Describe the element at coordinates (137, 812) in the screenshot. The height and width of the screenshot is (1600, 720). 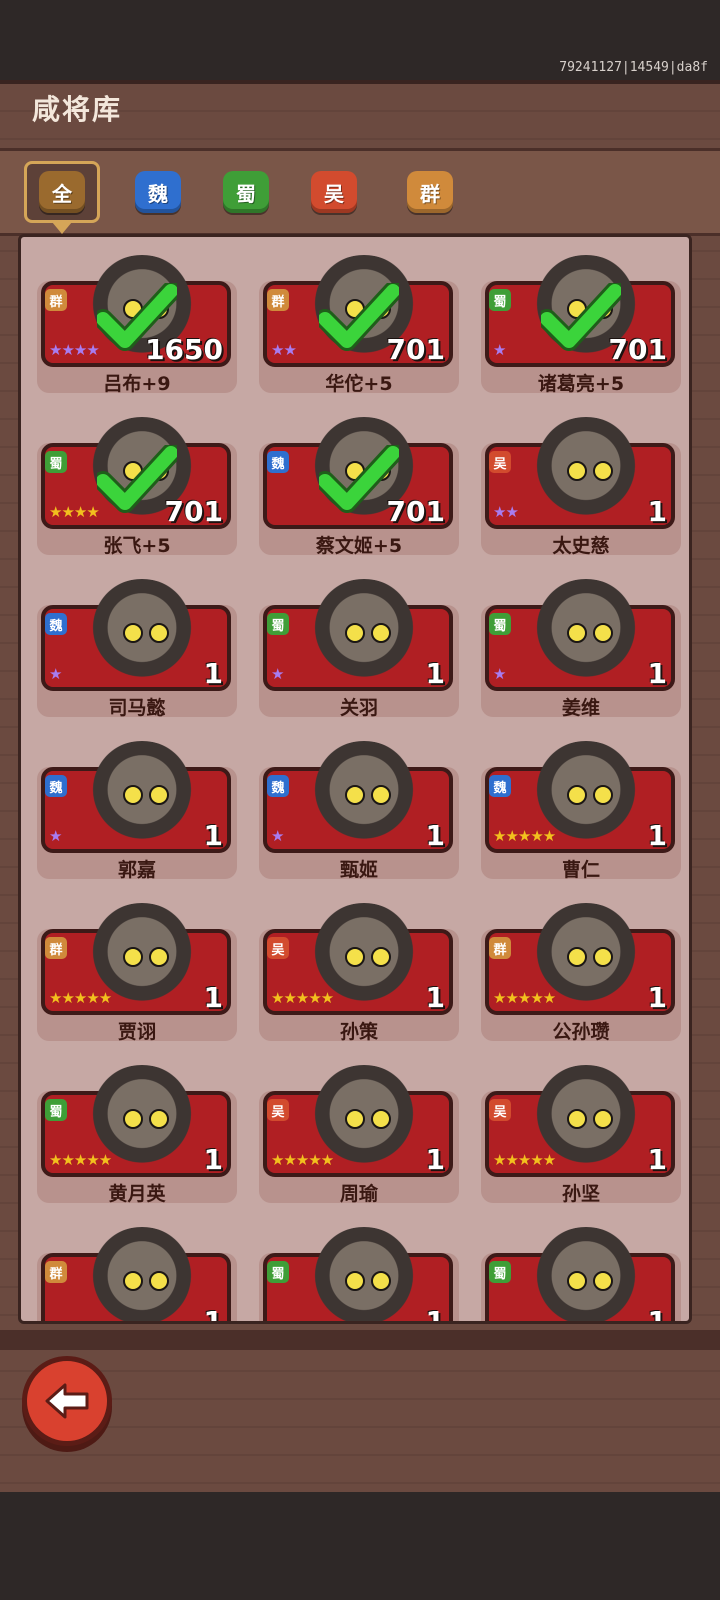
I see `hero-card: 魏 ★ 1 郭嘉` at that location.